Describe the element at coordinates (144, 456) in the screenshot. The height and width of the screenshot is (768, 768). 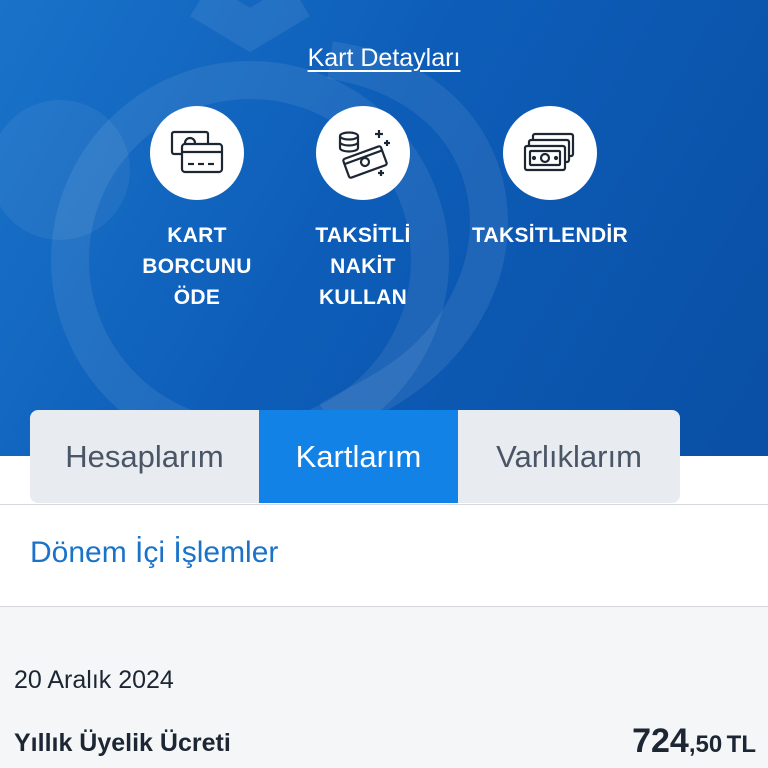
I see `tab-accounts: Hesaplarım` at that location.